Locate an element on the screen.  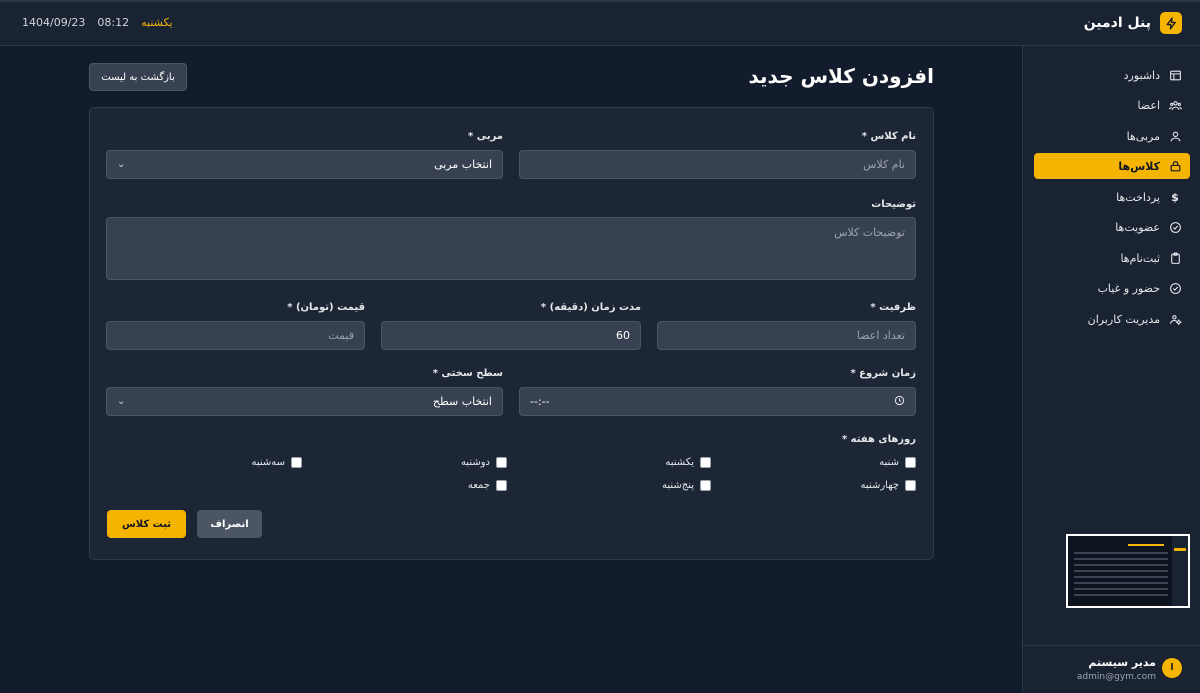
brand: پنل ادمین is located at coordinates (1133, 23).